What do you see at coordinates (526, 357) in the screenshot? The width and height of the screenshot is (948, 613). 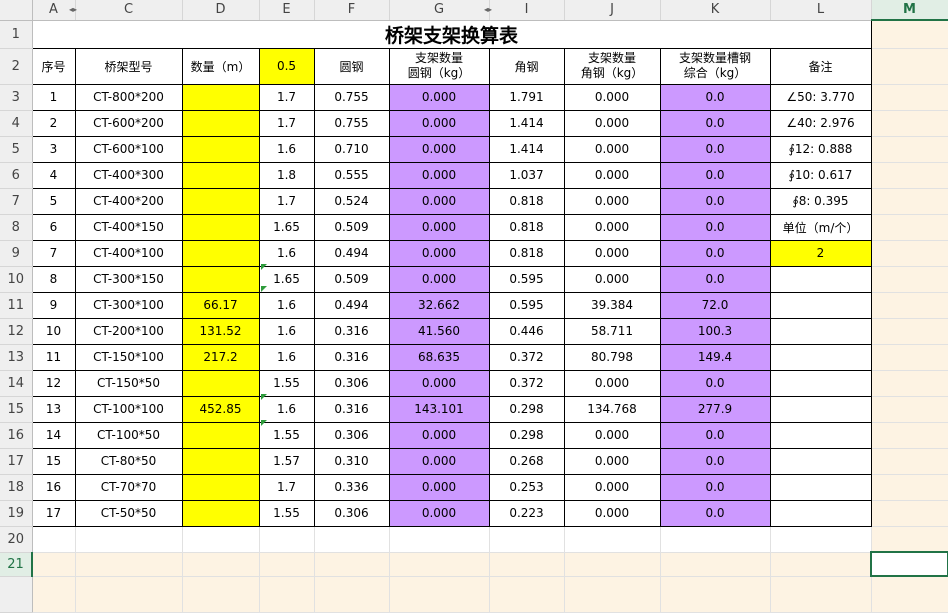 I see `cell-angle-steel: 0.372` at bounding box center [526, 357].